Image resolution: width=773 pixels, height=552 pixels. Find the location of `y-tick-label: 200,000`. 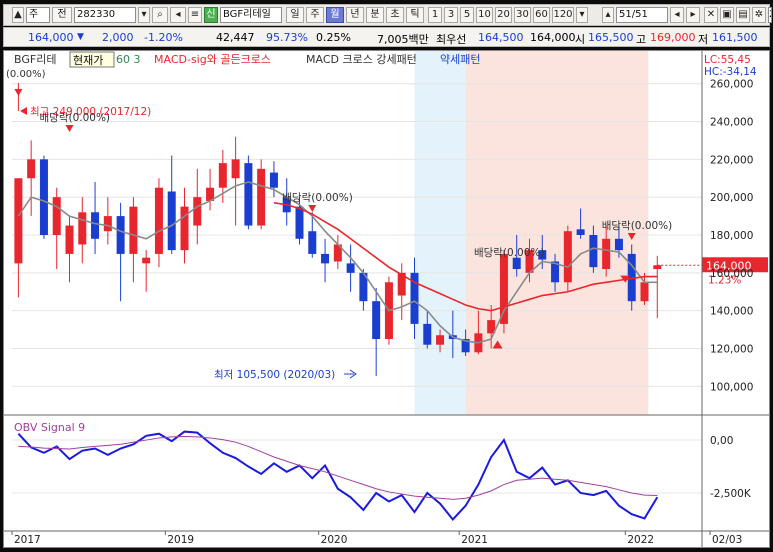

y-tick-label: 200,000 is located at coordinates (731, 198).